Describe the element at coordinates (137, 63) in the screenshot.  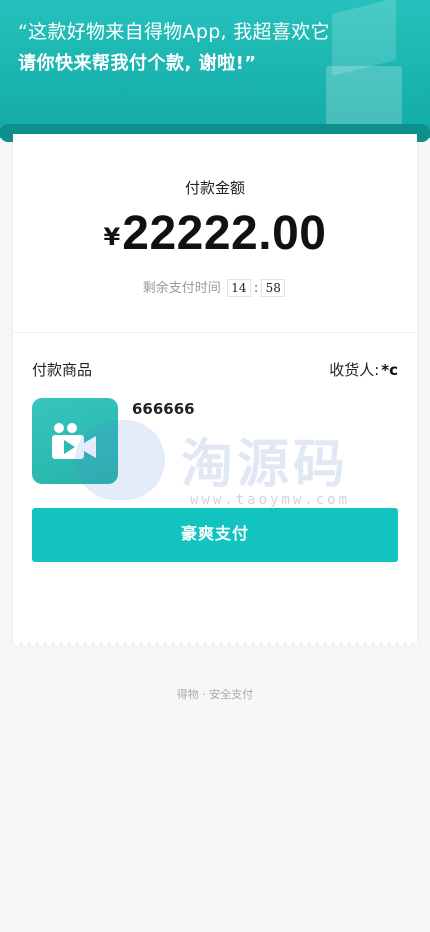
I see `share-quote-line2: 请你快来帮我付个款, 谢啦!”` at that location.